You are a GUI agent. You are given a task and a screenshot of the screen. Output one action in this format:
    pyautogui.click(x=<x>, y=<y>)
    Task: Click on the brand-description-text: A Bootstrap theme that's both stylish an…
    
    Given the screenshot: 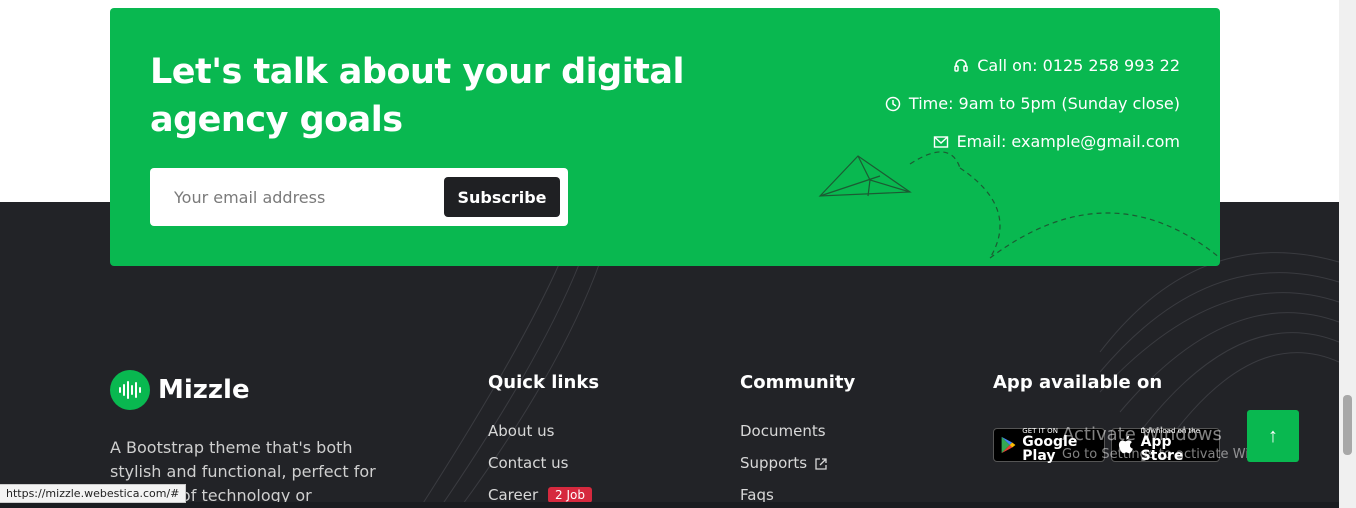 What is the action you would take?
    pyautogui.click(x=243, y=459)
    